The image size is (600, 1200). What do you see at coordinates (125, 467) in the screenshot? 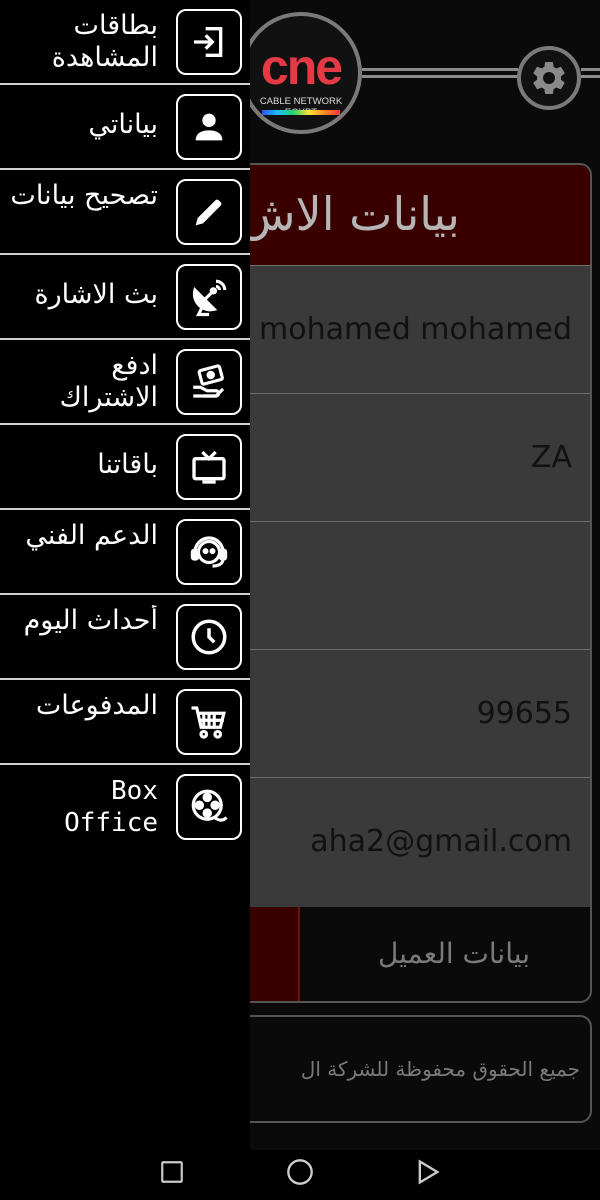
I see `menu-item-our-packages: باقاتنا` at bounding box center [125, 467].